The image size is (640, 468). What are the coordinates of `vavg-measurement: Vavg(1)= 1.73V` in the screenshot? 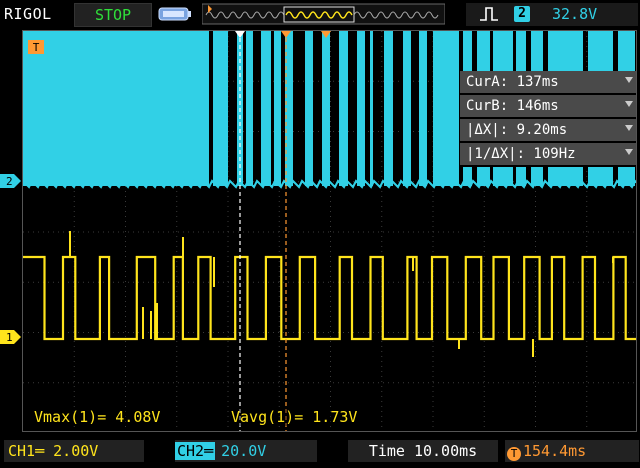 It's located at (294, 417).